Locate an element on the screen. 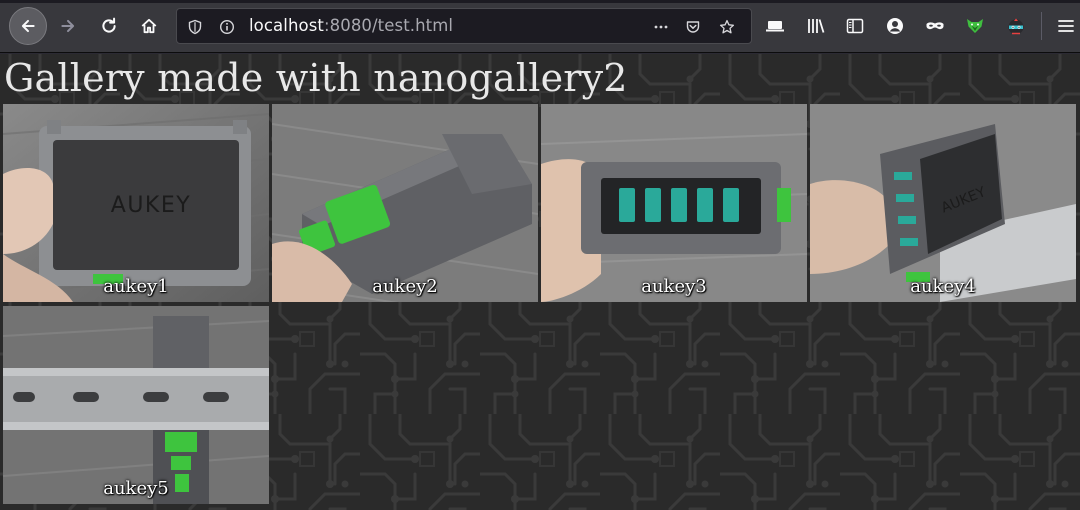 The image size is (1080, 510). browser-toolbar: localhost:8080/test.html is located at coordinates (540, 26).